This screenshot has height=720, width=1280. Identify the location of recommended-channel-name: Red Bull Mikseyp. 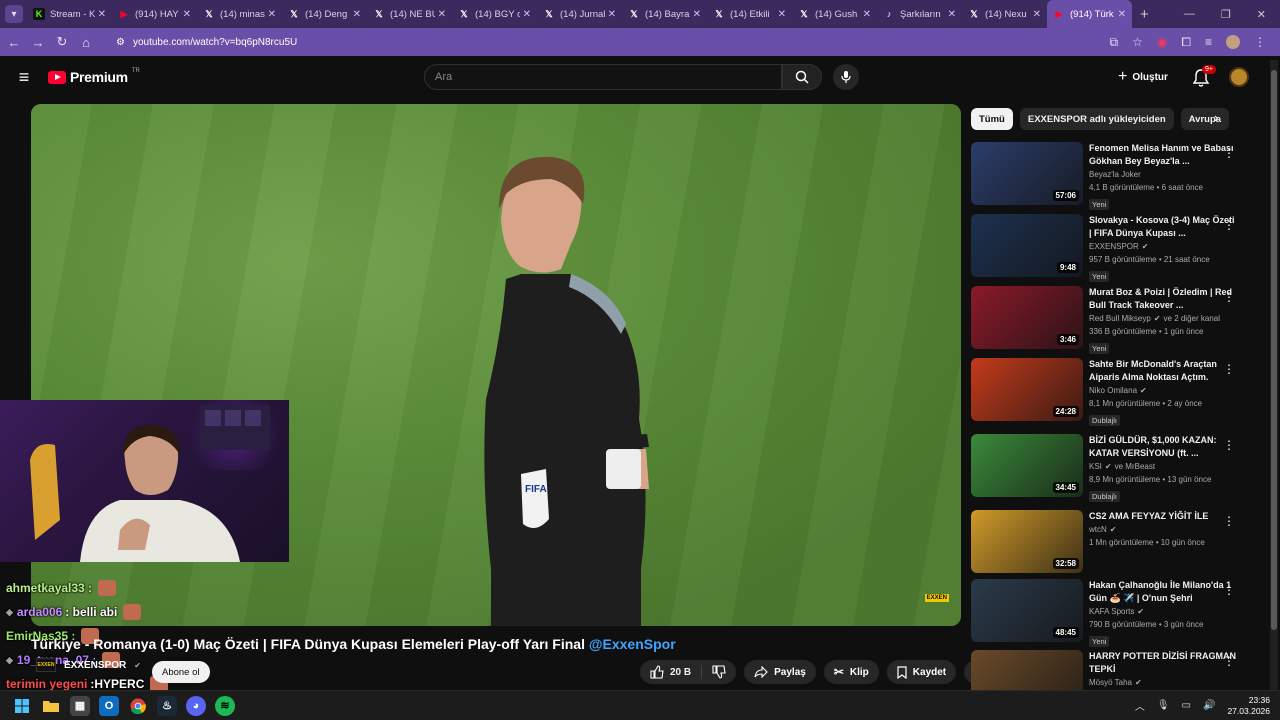
(1120, 318).